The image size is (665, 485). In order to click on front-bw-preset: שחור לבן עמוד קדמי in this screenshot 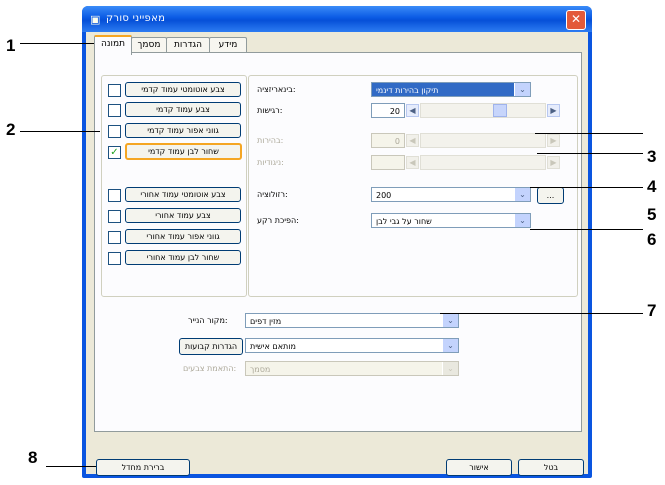, I will do `click(183, 151)`.